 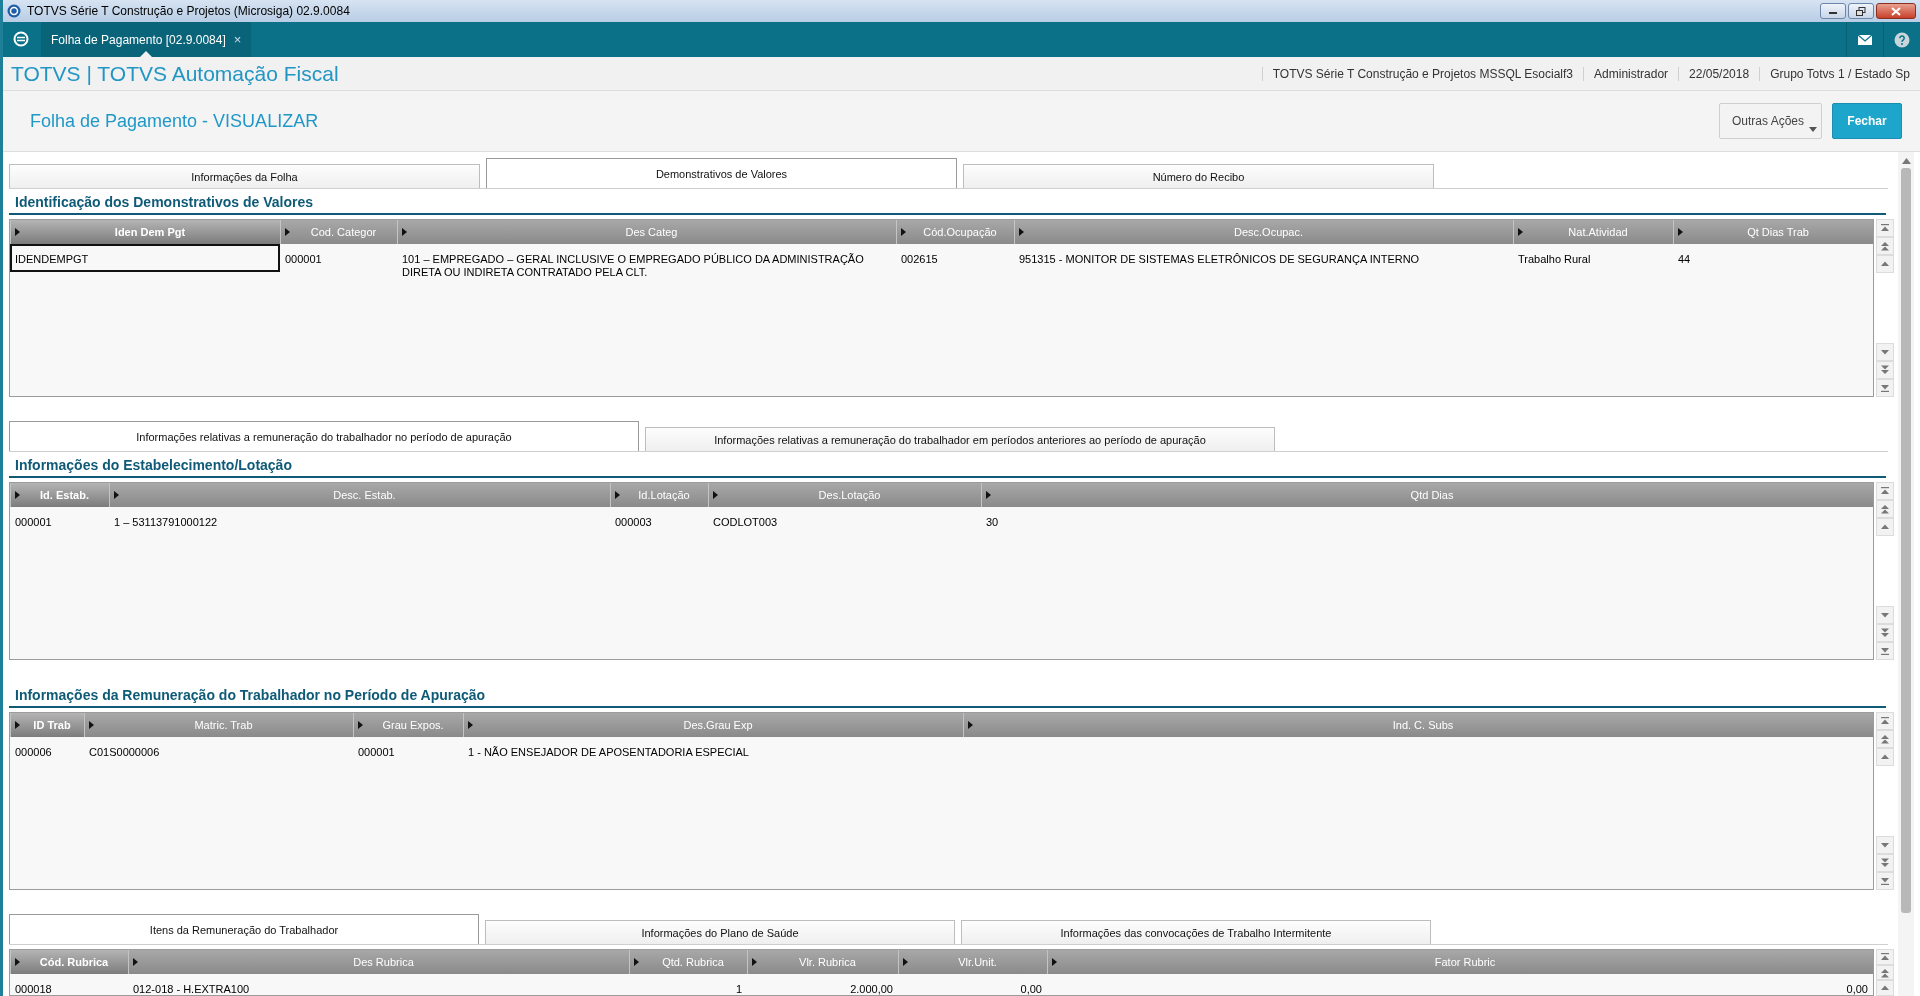 I want to click on column-header: Desc. Estab., so click(x=359, y=495).